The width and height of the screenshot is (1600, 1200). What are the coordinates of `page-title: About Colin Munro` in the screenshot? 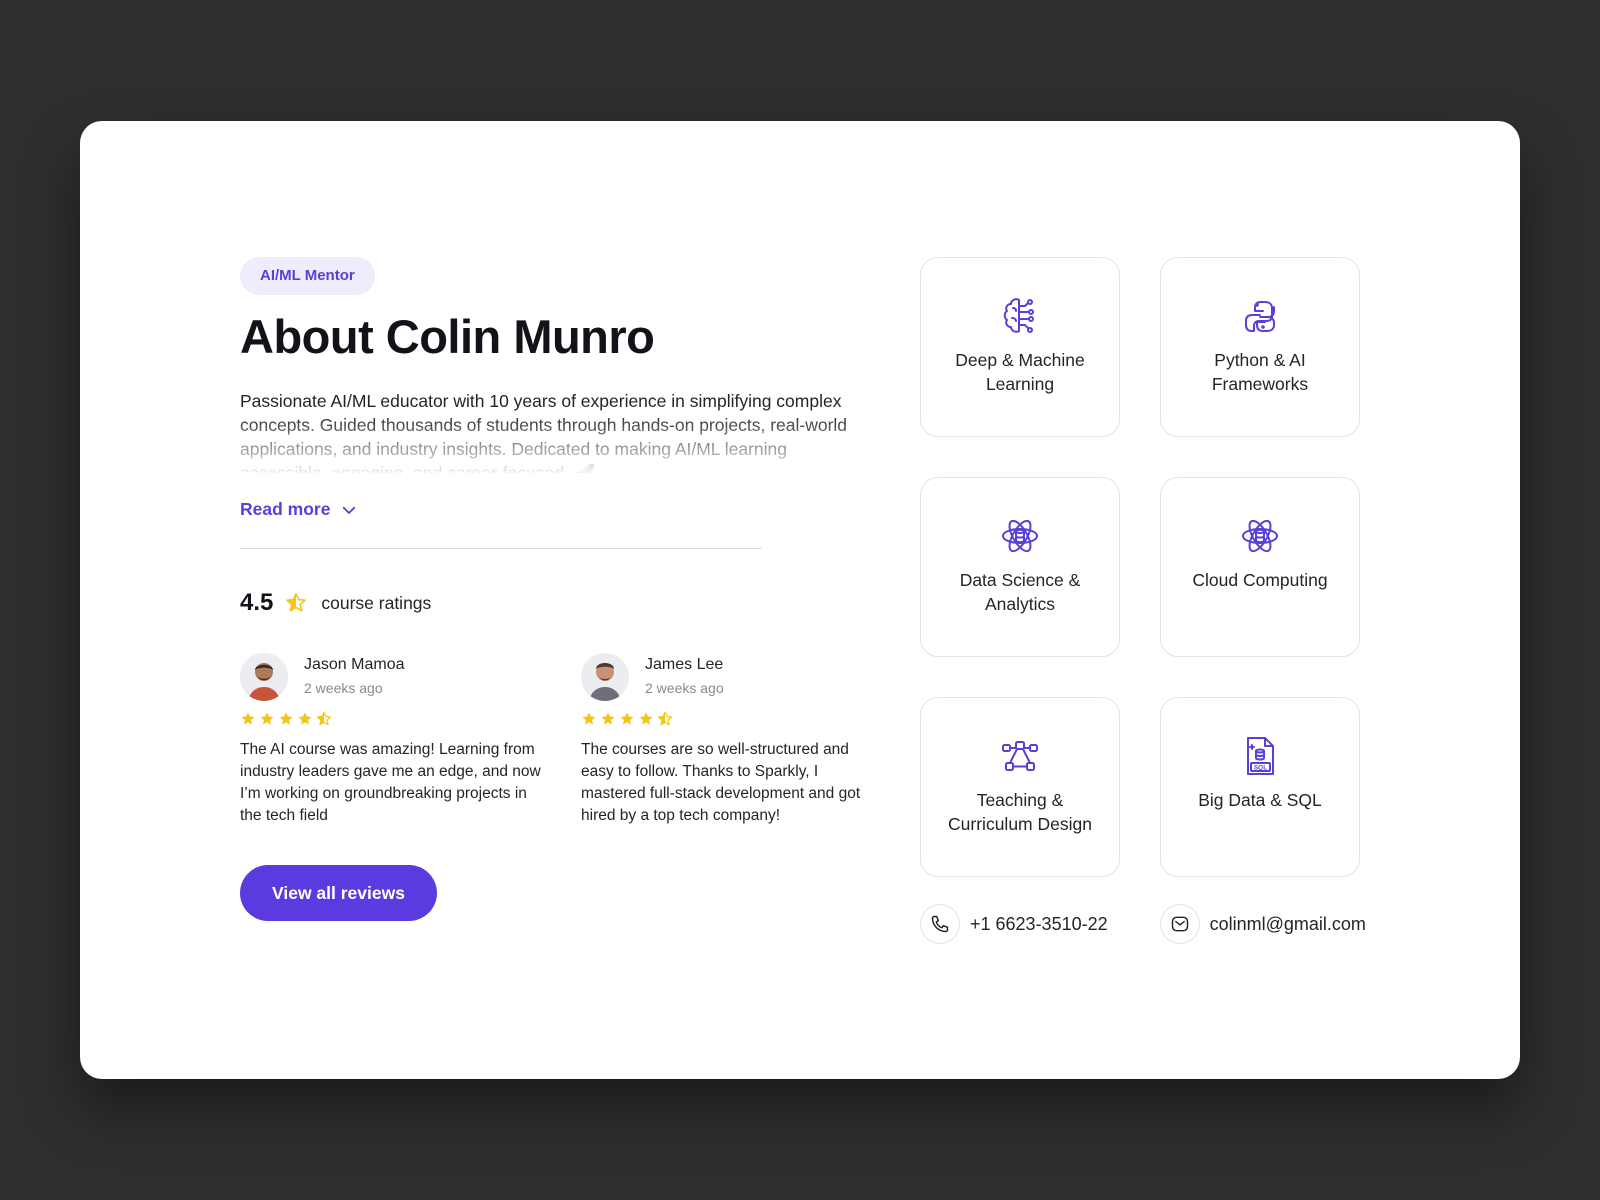 It's located at (447, 336).